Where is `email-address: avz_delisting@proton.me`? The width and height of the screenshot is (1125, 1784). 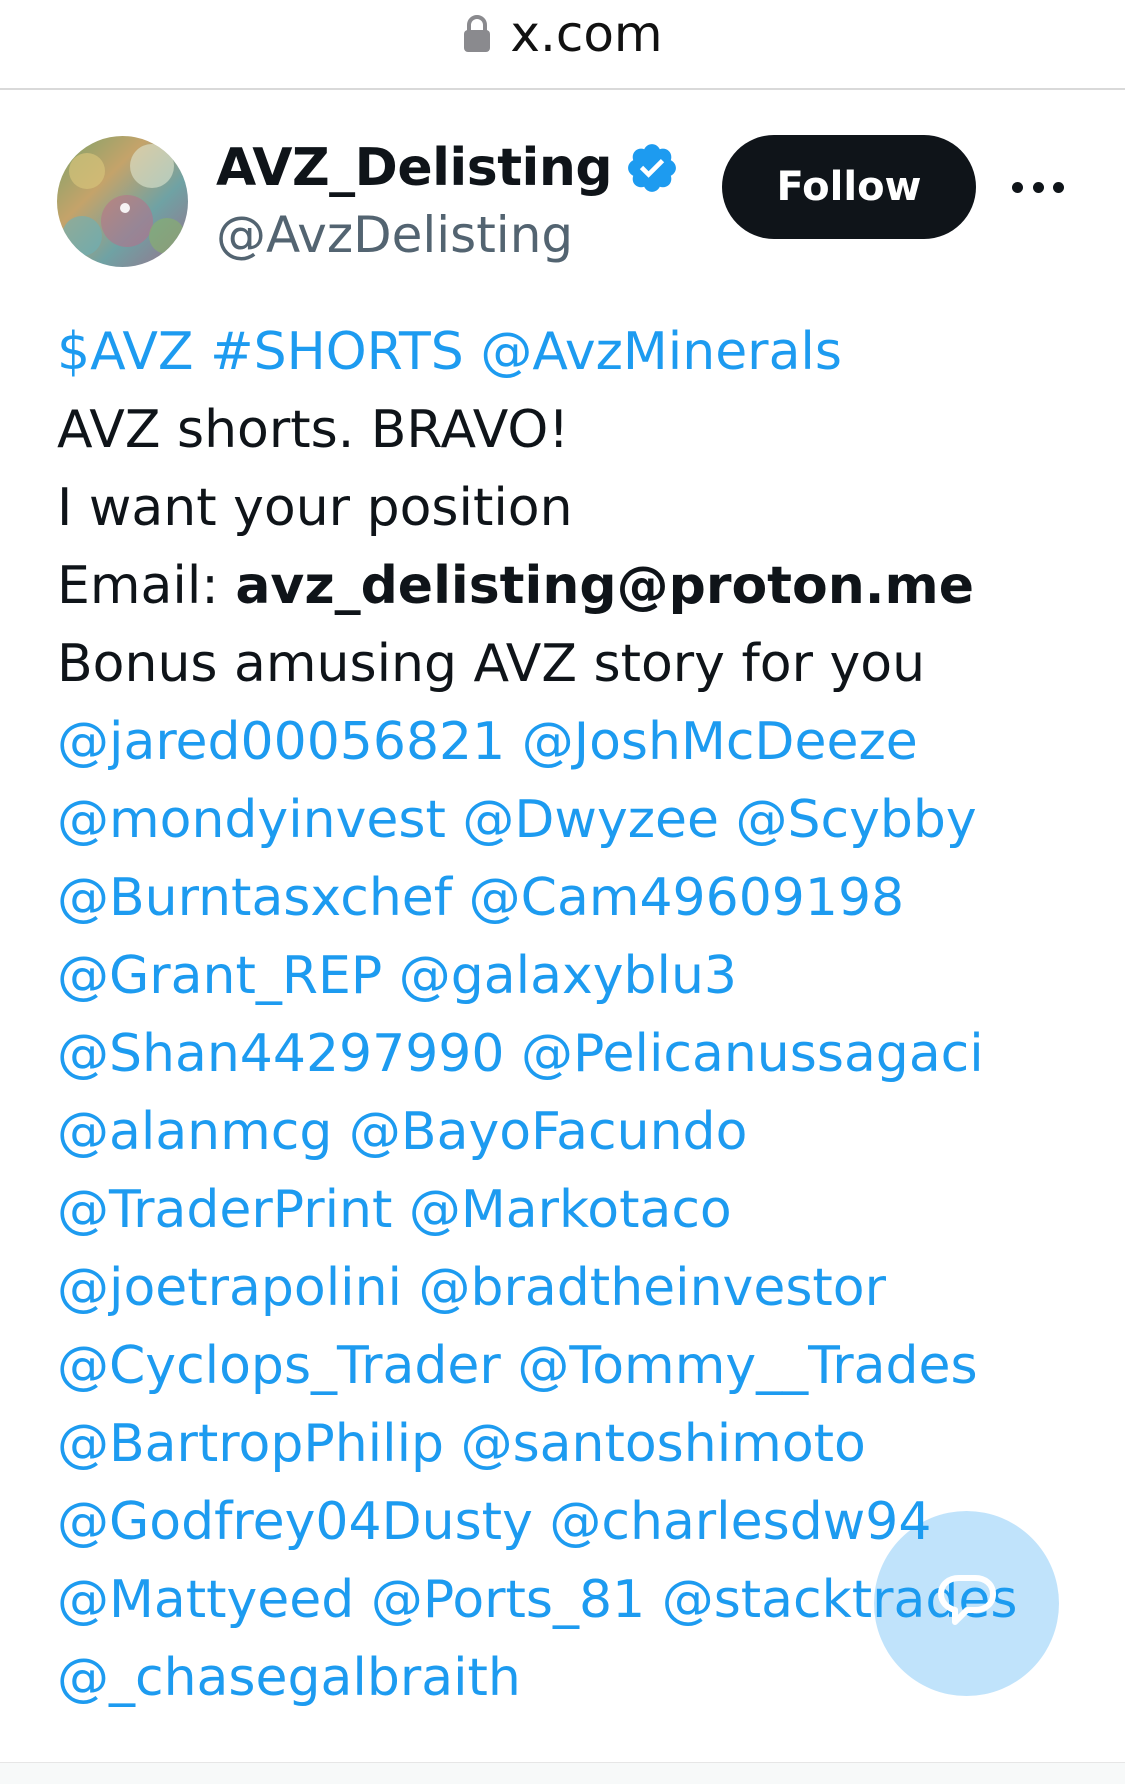
email-address: avz_delisting@proton.me is located at coordinates (604, 586).